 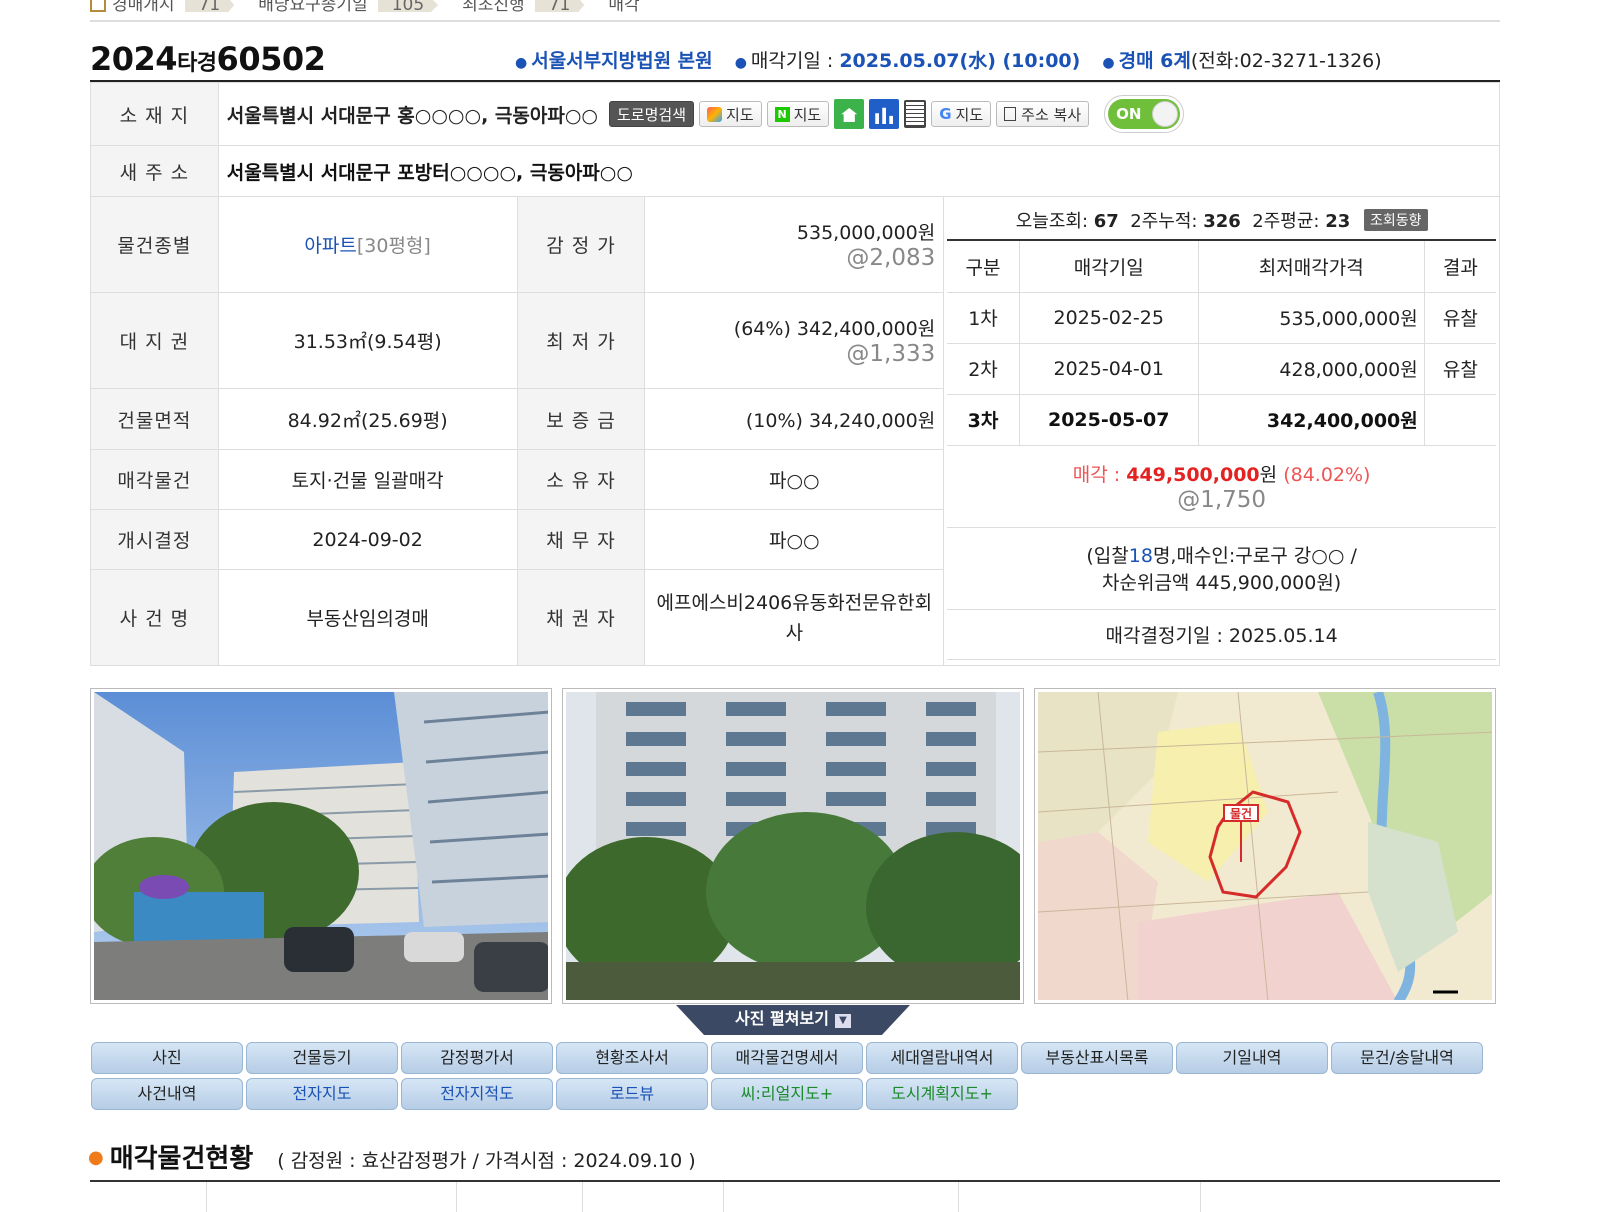 What do you see at coordinates (367, 539) in the screenshot?
I see `start-value: 2024-09-02` at bounding box center [367, 539].